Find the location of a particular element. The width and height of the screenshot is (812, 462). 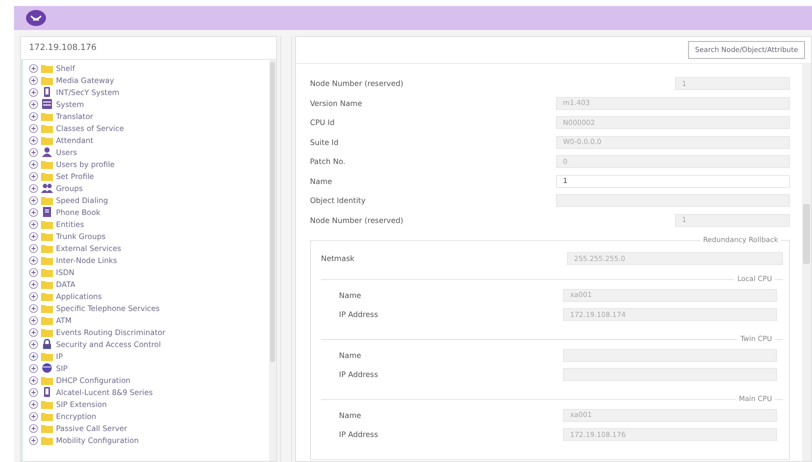

book-icon is located at coordinates (47, 212).